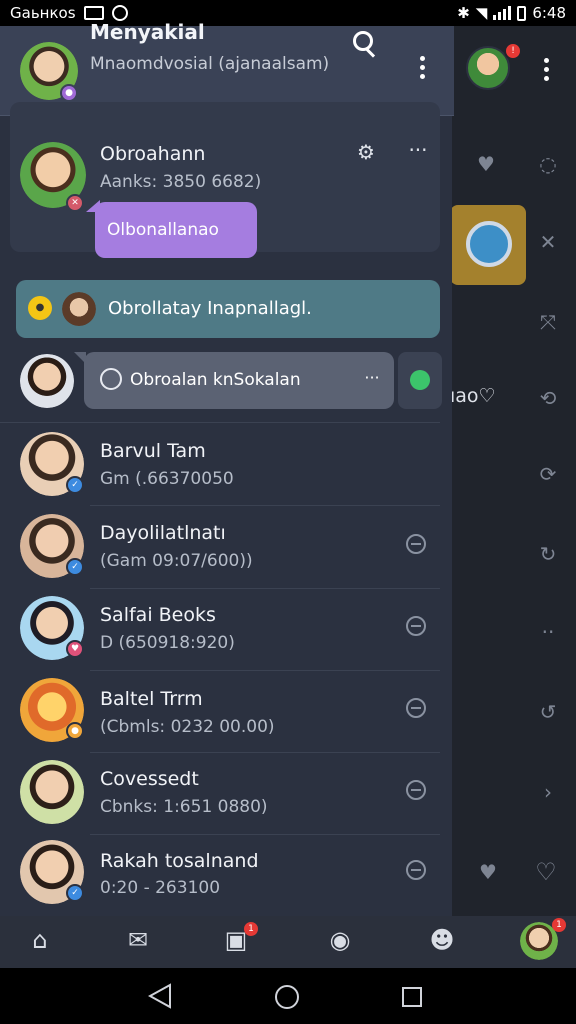 This screenshot has width=576, height=1024. Describe the element at coordinates (160, 996) in the screenshot. I see `back-icon` at that location.